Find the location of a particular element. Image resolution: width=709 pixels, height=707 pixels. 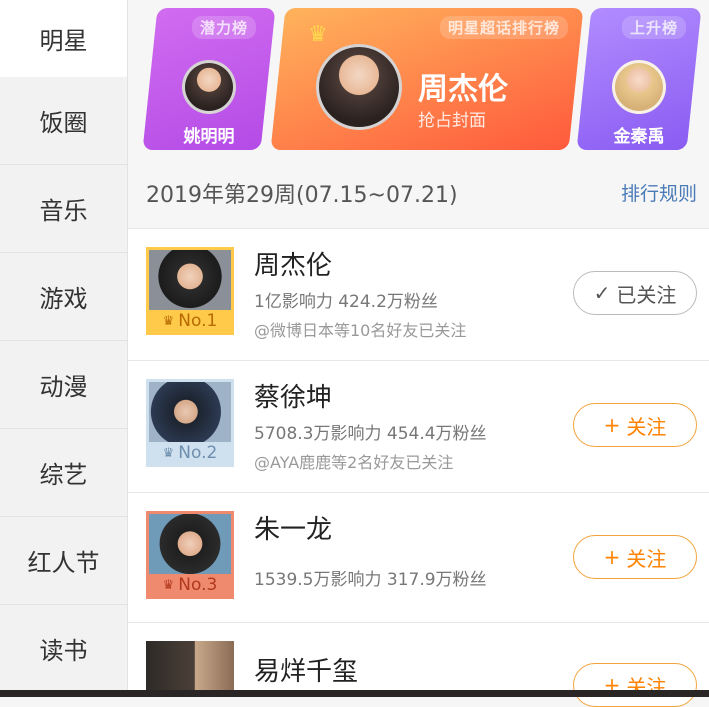

star-stats: 5708.3万影响力 454.4万粉丝 is located at coordinates (370, 434).